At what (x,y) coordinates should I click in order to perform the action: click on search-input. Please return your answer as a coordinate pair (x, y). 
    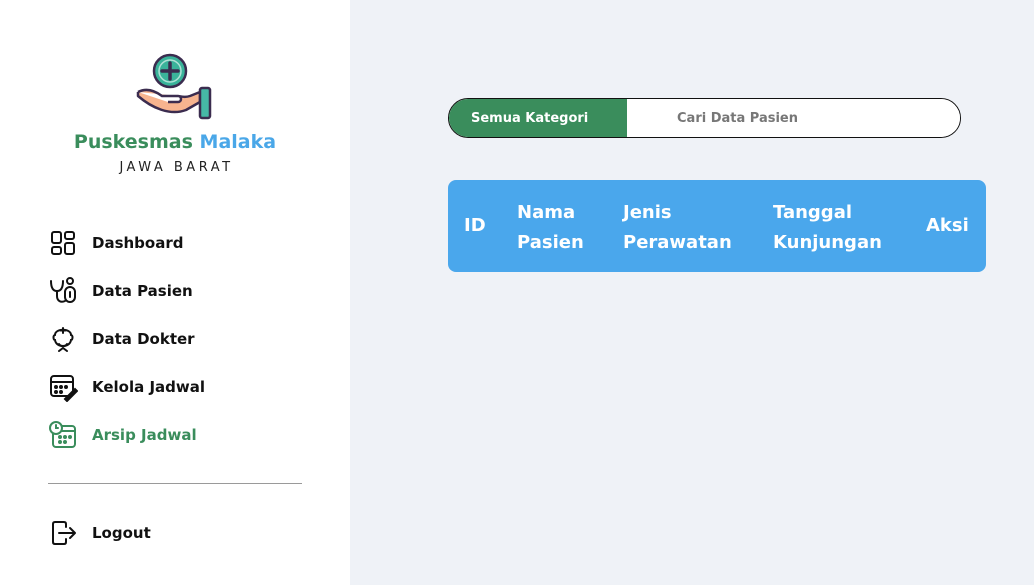
    Looking at the image, I should click on (793, 118).